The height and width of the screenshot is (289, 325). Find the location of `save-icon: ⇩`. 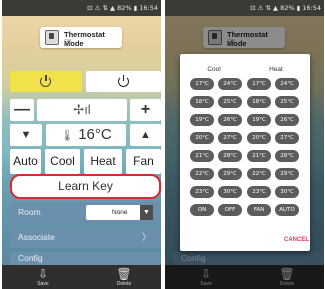

save-icon: ⇩ is located at coordinates (43, 274).